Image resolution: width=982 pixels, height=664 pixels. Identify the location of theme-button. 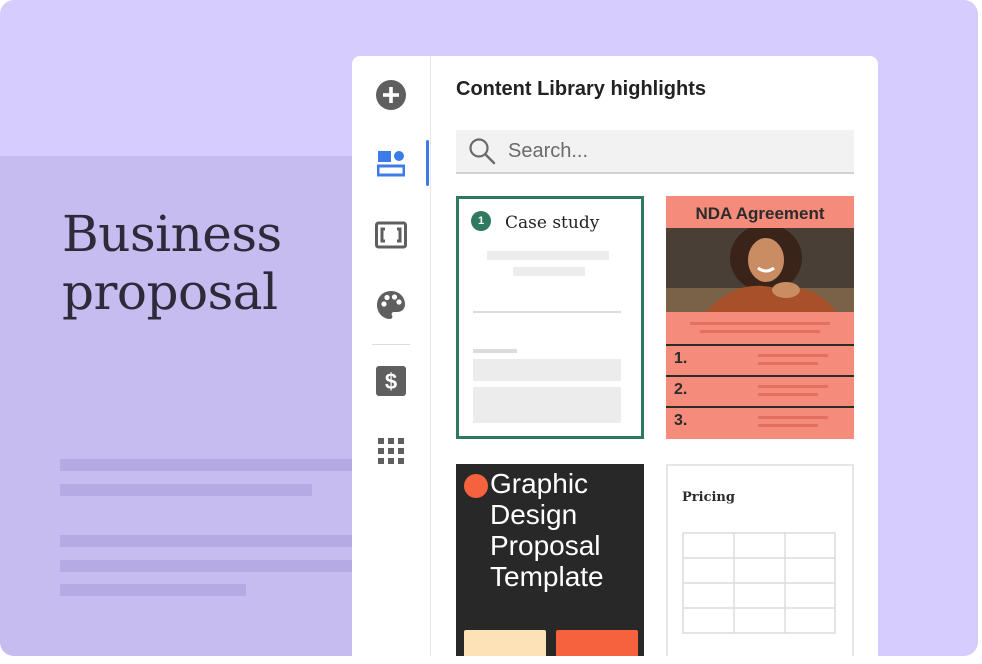
(391, 305).